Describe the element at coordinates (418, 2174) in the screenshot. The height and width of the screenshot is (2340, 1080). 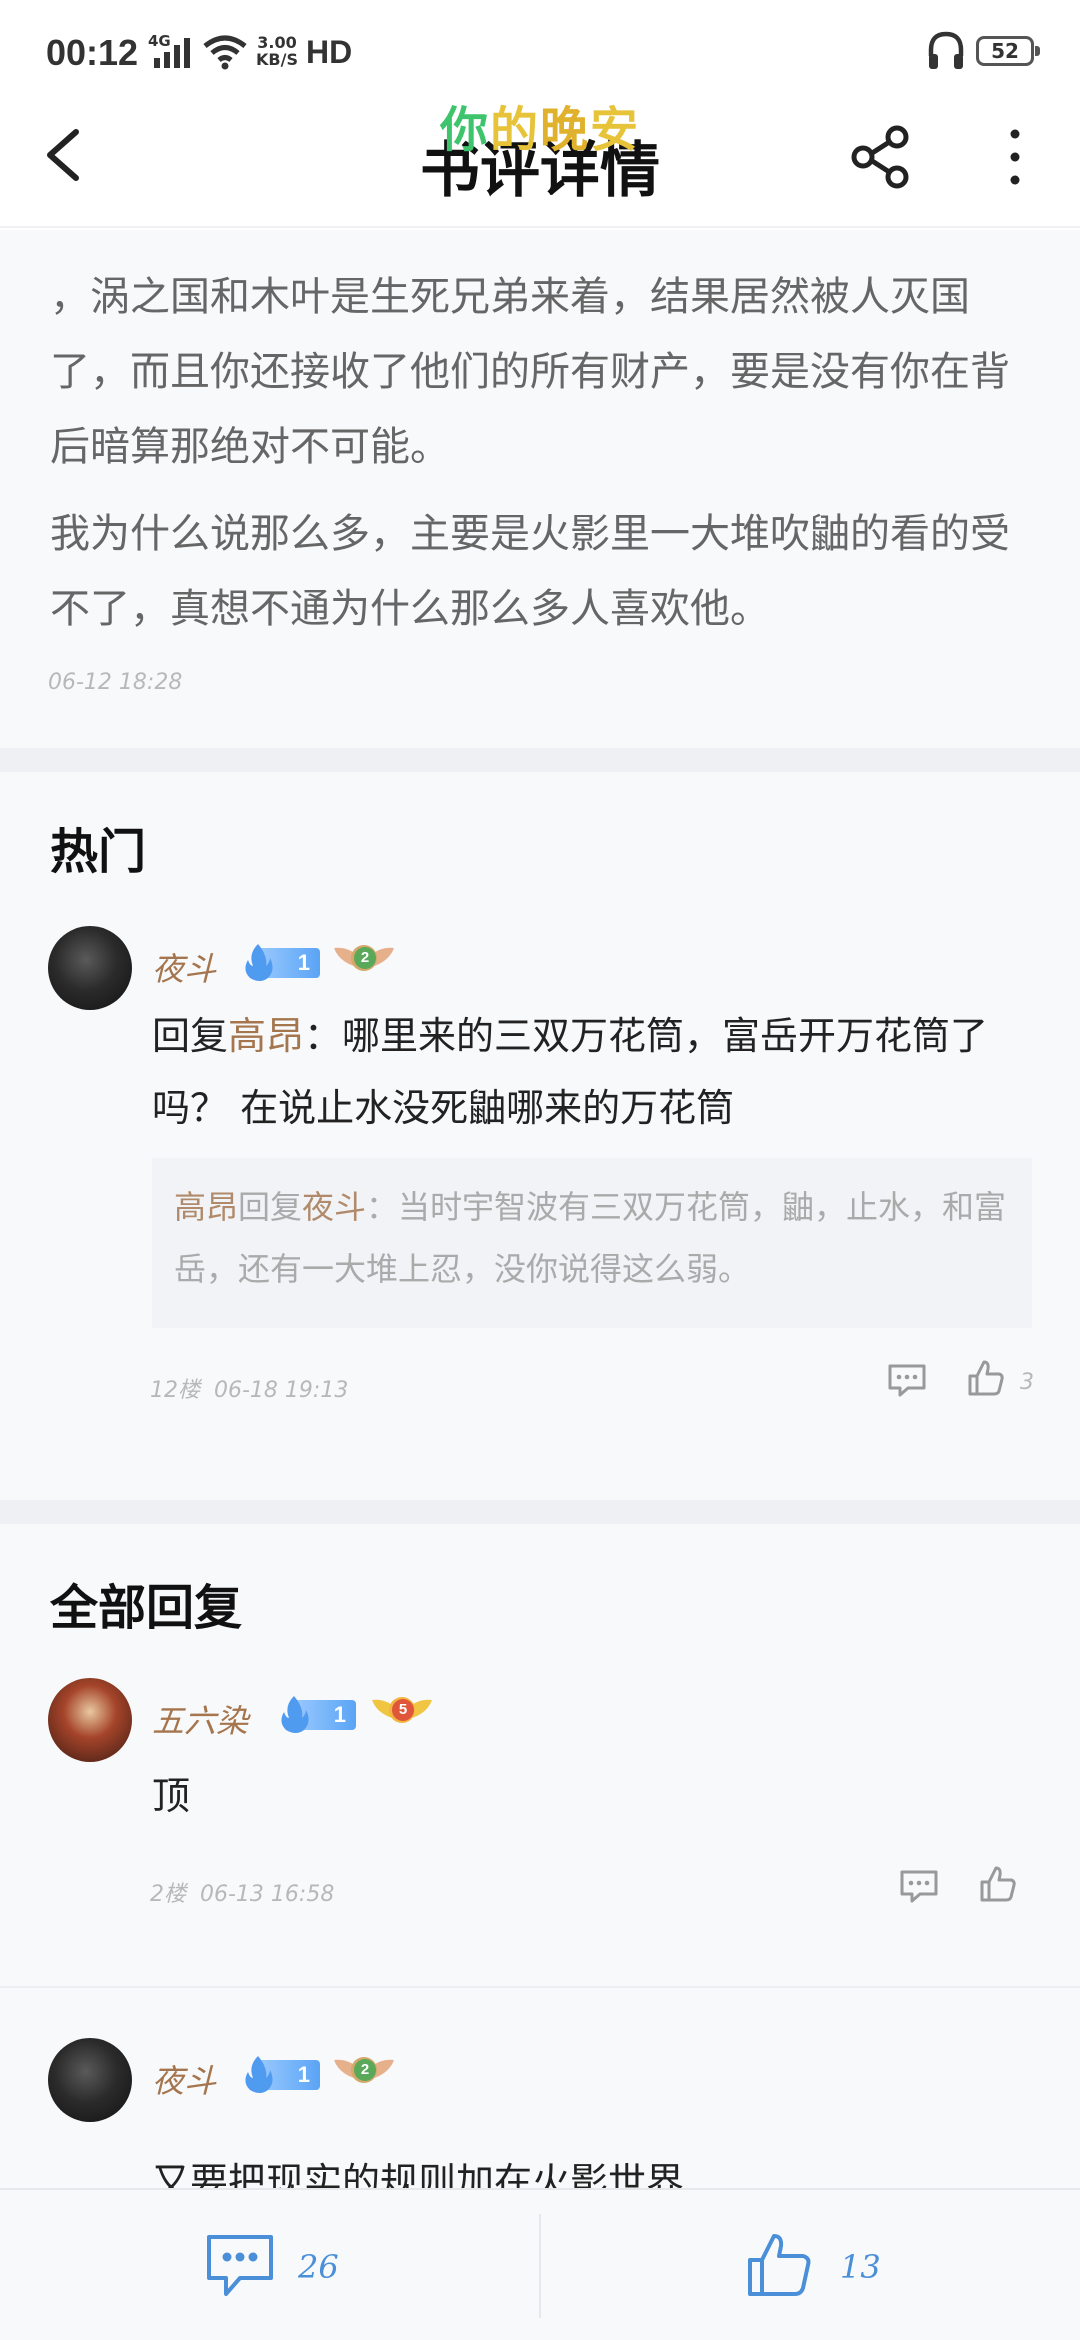
I see `comment-text: 又要把现实的规则加在火影世界` at that location.